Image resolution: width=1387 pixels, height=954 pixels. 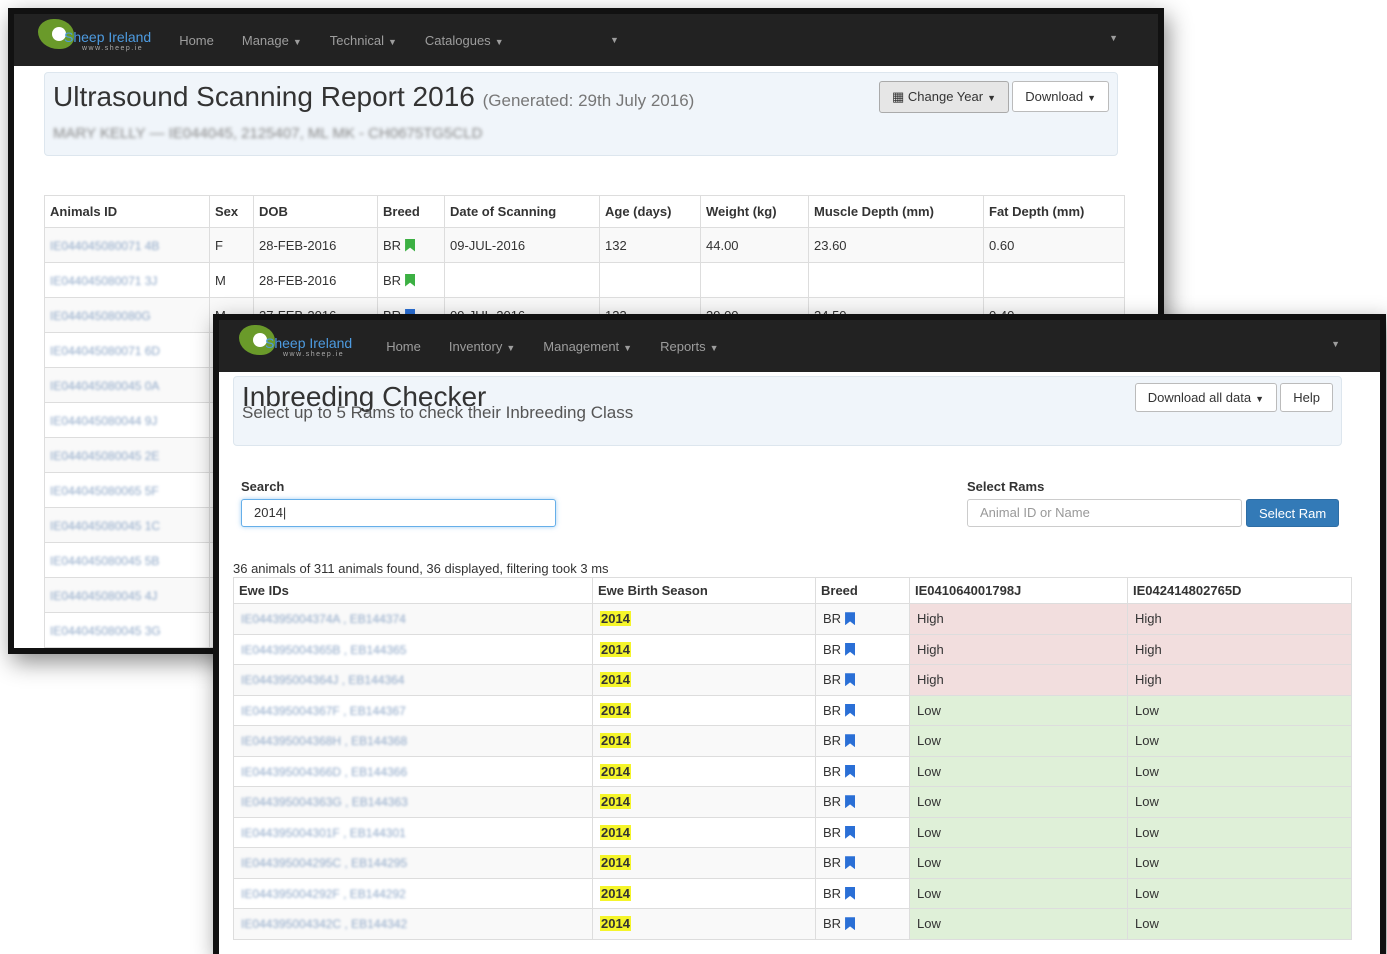 I want to click on nav-technical: Technical ▼, so click(x=363, y=40).